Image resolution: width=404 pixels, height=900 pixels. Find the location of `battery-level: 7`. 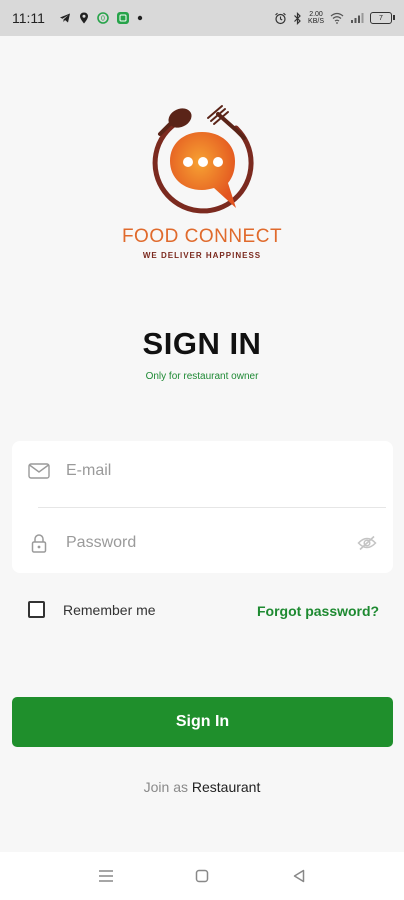

battery-level: 7 is located at coordinates (381, 18).